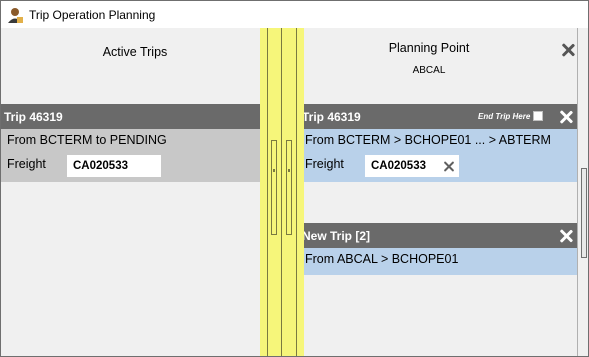 The width and height of the screenshot is (589, 357). What do you see at coordinates (336, 235) in the screenshot?
I see `new-trip-title: New Trip [2]` at bounding box center [336, 235].